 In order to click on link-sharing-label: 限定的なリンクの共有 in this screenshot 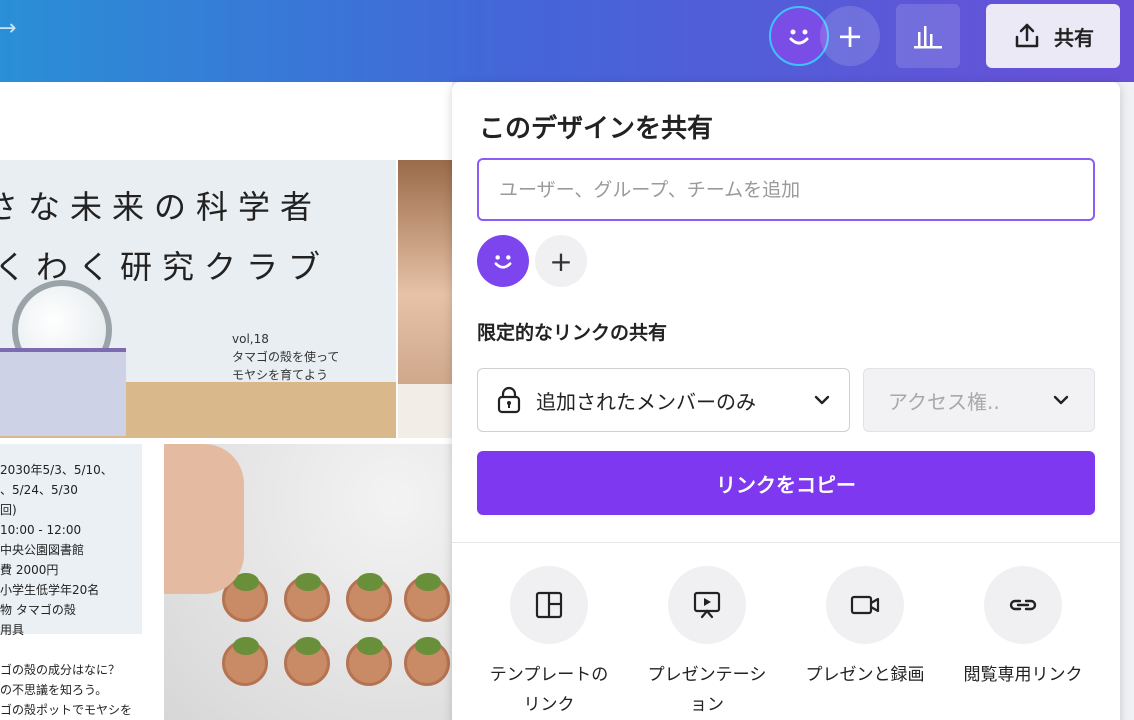, I will do `click(572, 333)`.